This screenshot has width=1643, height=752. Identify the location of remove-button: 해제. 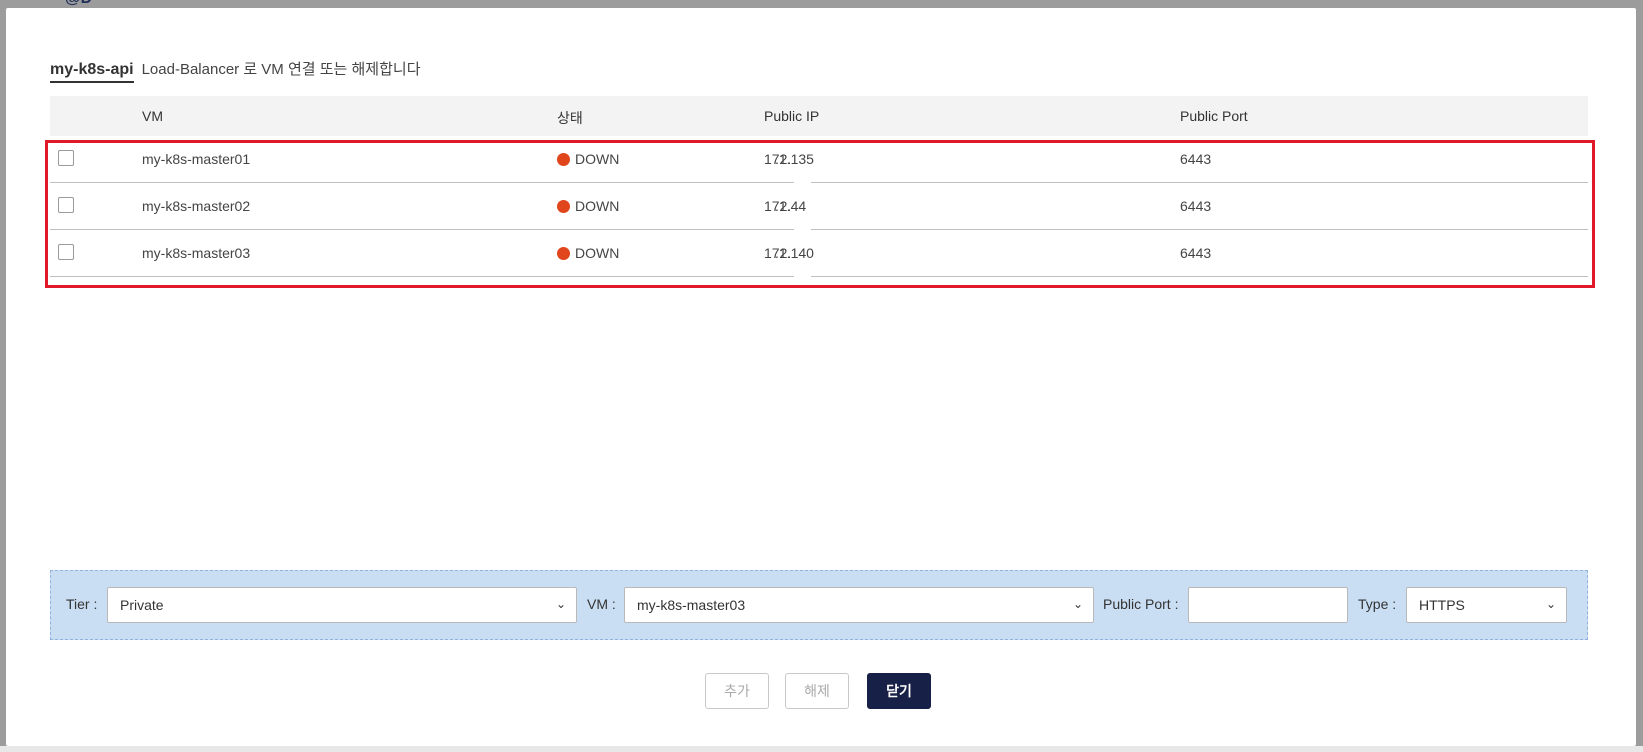
(817, 691).